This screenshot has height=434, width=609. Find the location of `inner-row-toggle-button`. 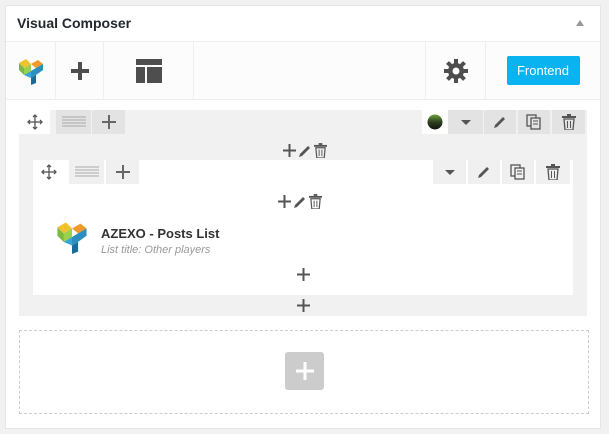

inner-row-toggle-button is located at coordinates (449, 172).